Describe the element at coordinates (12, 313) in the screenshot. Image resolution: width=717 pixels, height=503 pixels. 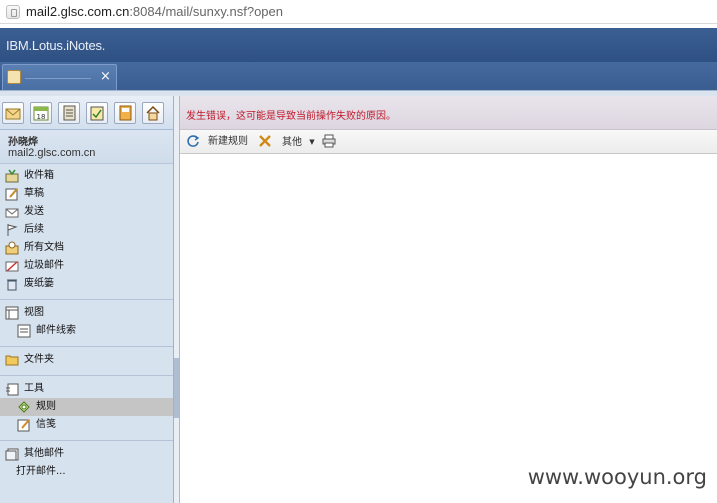
I see `views-icon` at that location.